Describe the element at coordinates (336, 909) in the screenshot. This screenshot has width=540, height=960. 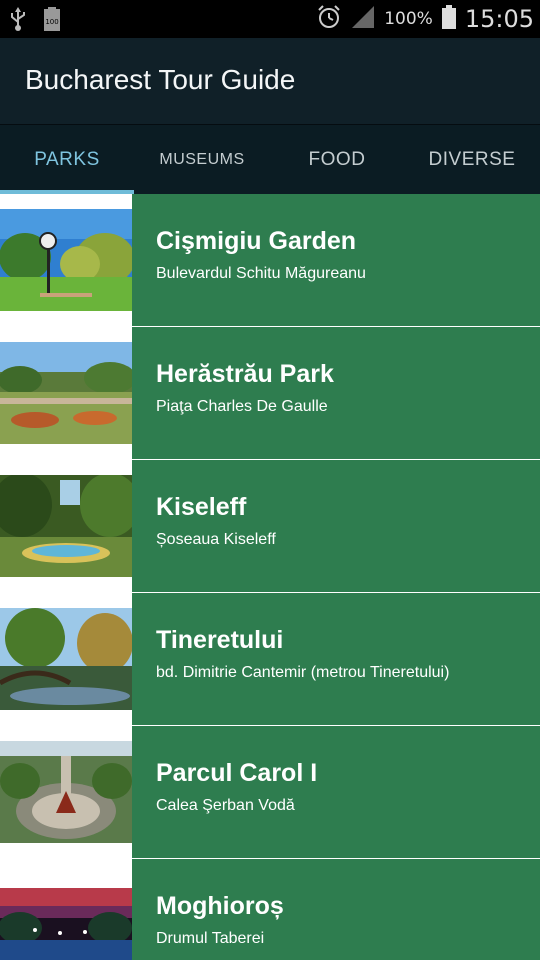
I see `place-info: Moghioroș Drumul Taberei` at that location.